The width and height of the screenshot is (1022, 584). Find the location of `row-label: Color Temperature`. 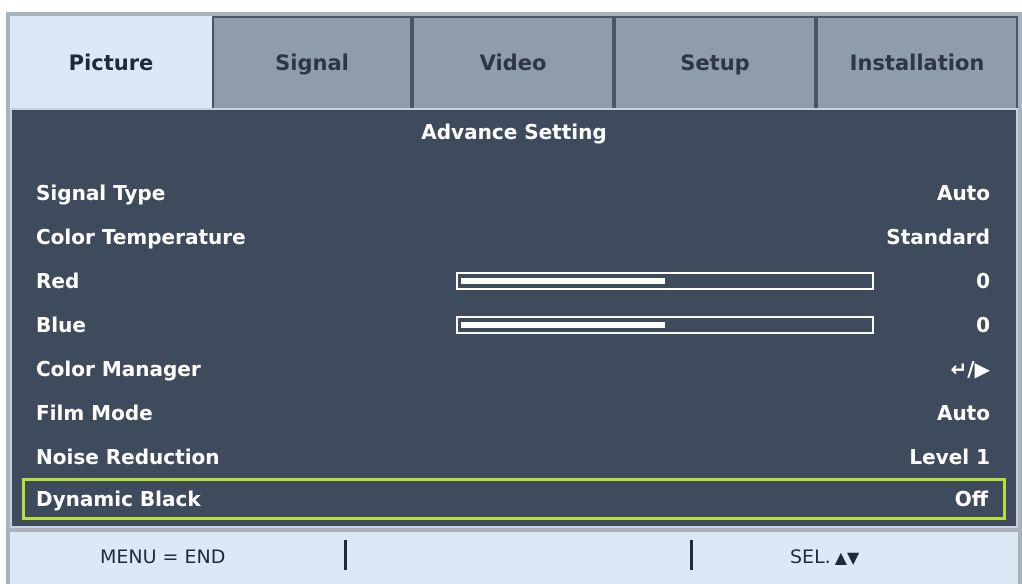

row-label: Color Temperature is located at coordinates (141, 237).